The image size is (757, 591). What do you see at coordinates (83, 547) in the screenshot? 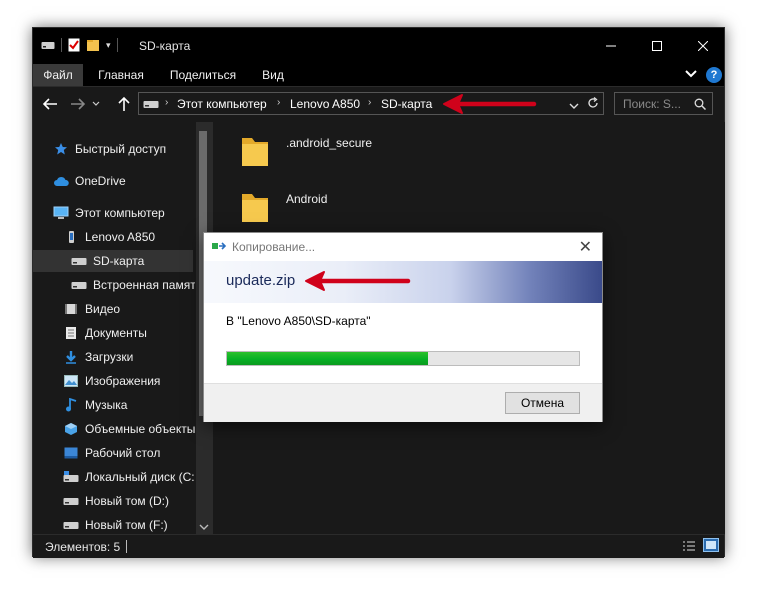
I see `item-count: Элементов: 5` at bounding box center [83, 547].